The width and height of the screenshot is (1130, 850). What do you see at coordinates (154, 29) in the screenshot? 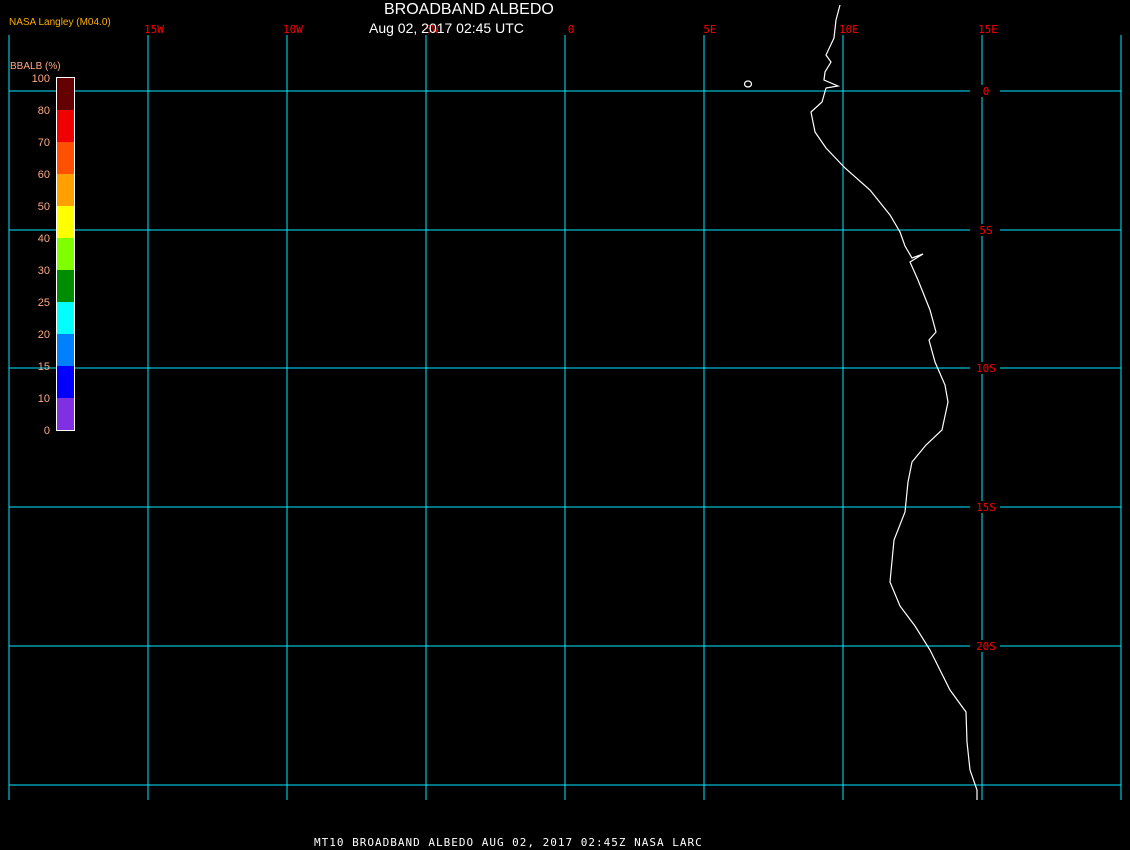
I see `longitude-label: 15W` at bounding box center [154, 29].